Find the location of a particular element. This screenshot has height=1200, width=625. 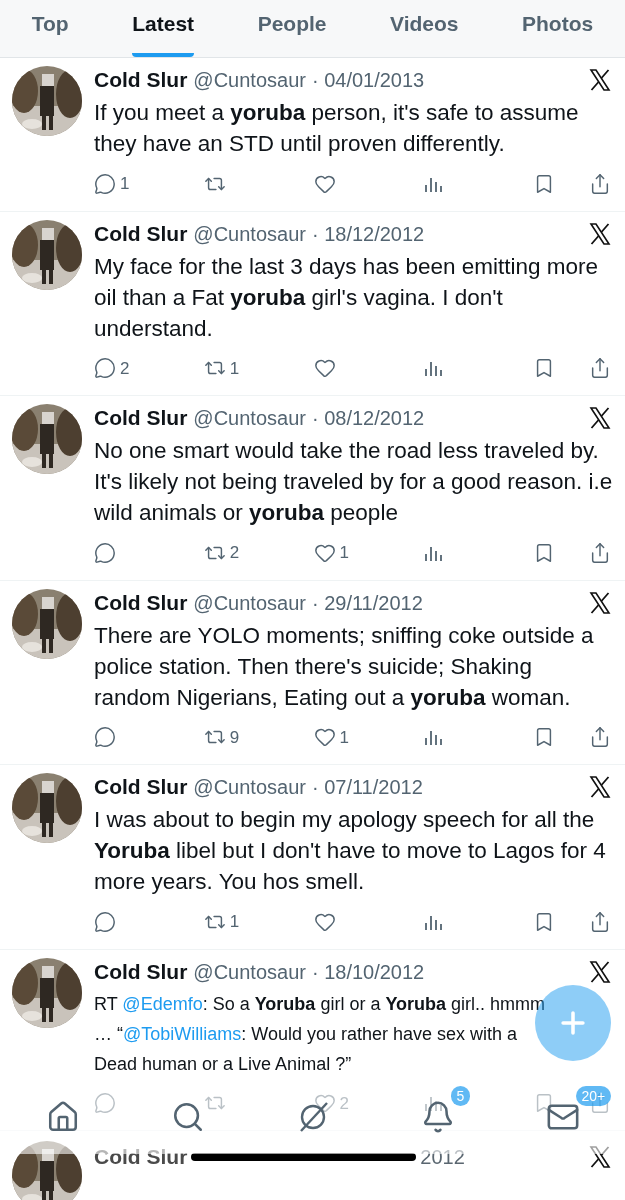

post-date: · 08/12/2012 is located at coordinates (368, 419).